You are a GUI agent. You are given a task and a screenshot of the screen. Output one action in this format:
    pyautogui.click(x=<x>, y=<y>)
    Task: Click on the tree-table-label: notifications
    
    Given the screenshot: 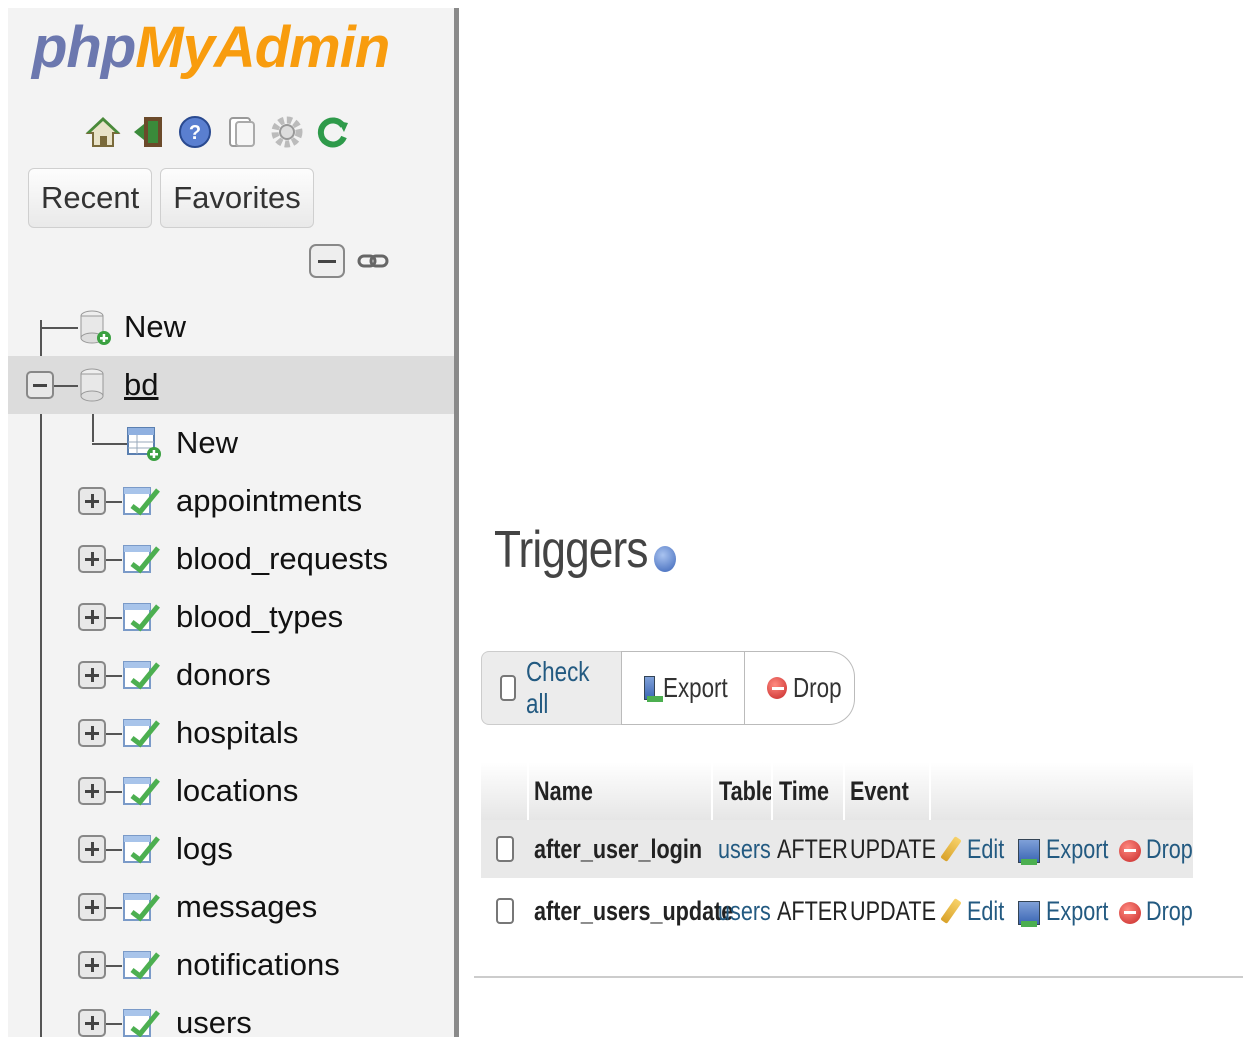 What is the action you would take?
    pyautogui.click(x=258, y=965)
    